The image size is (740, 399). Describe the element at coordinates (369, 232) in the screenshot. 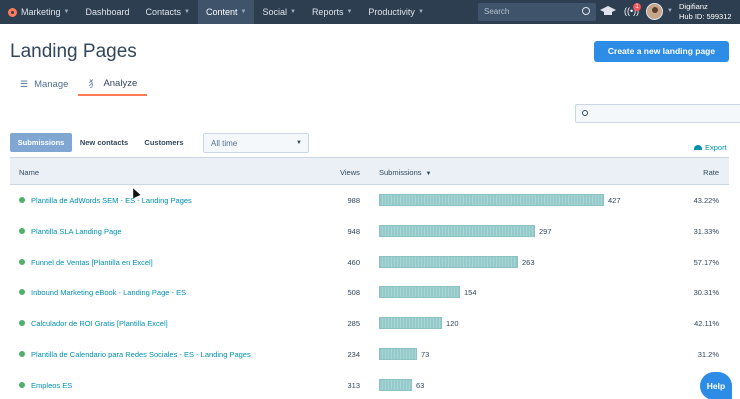

I see `table-row: Plantilla SLA Landing Page 948 297 31.33%` at that location.